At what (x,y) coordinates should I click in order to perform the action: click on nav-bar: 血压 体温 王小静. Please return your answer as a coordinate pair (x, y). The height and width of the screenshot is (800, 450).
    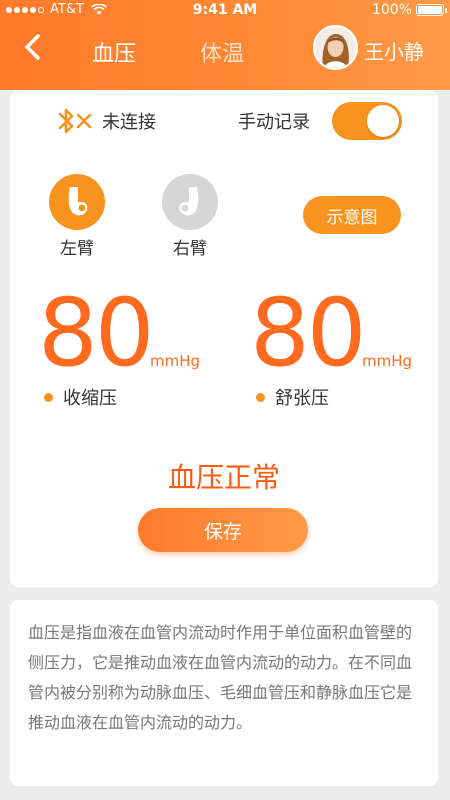
    Looking at the image, I should click on (225, 50).